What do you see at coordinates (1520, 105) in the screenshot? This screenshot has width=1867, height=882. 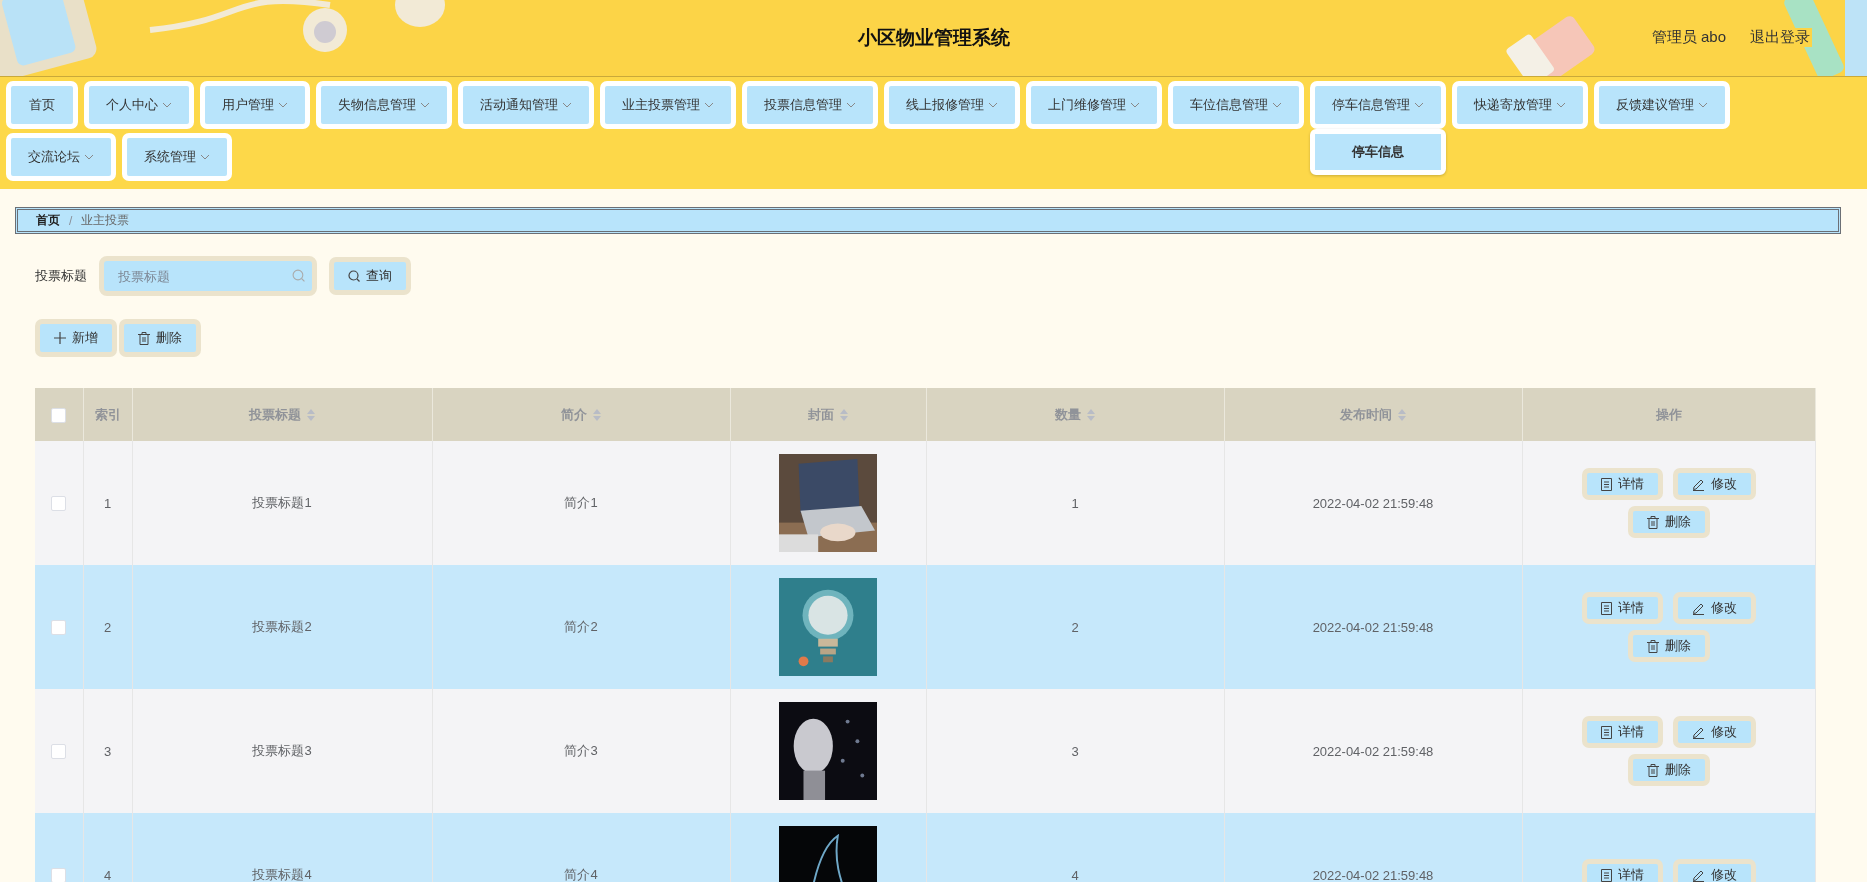 I see `nav-menu-item: 快递寄放管理` at bounding box center [1520, 105].